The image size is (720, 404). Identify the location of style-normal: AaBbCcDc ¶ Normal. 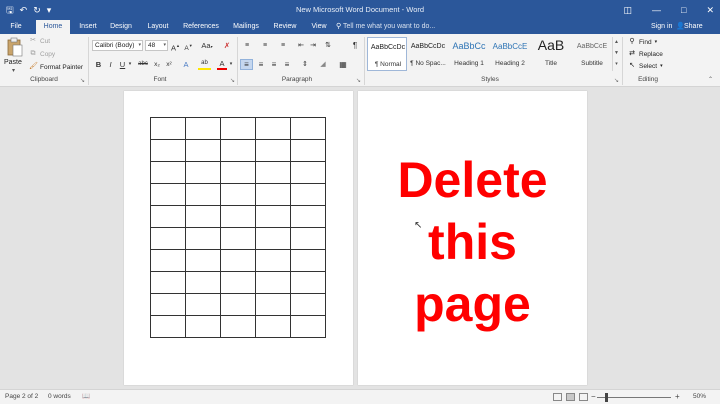
(387, 54).